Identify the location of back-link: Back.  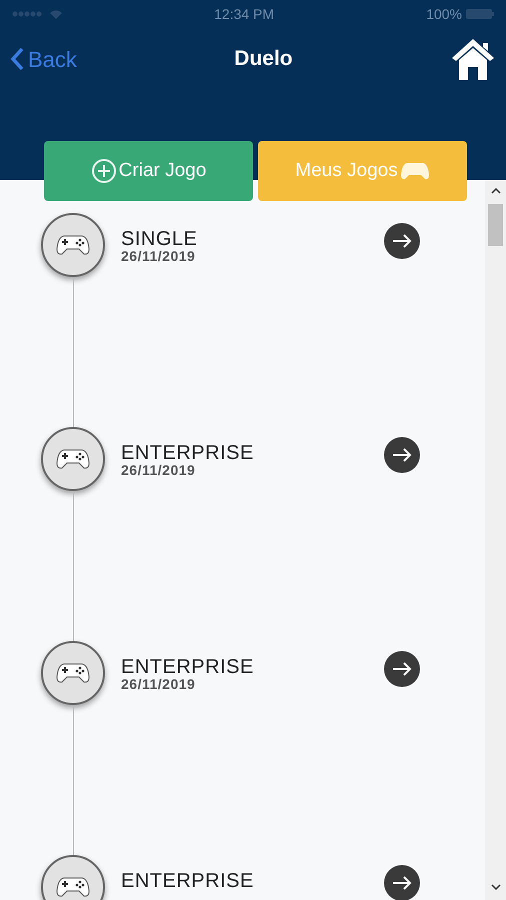
(43, 59).